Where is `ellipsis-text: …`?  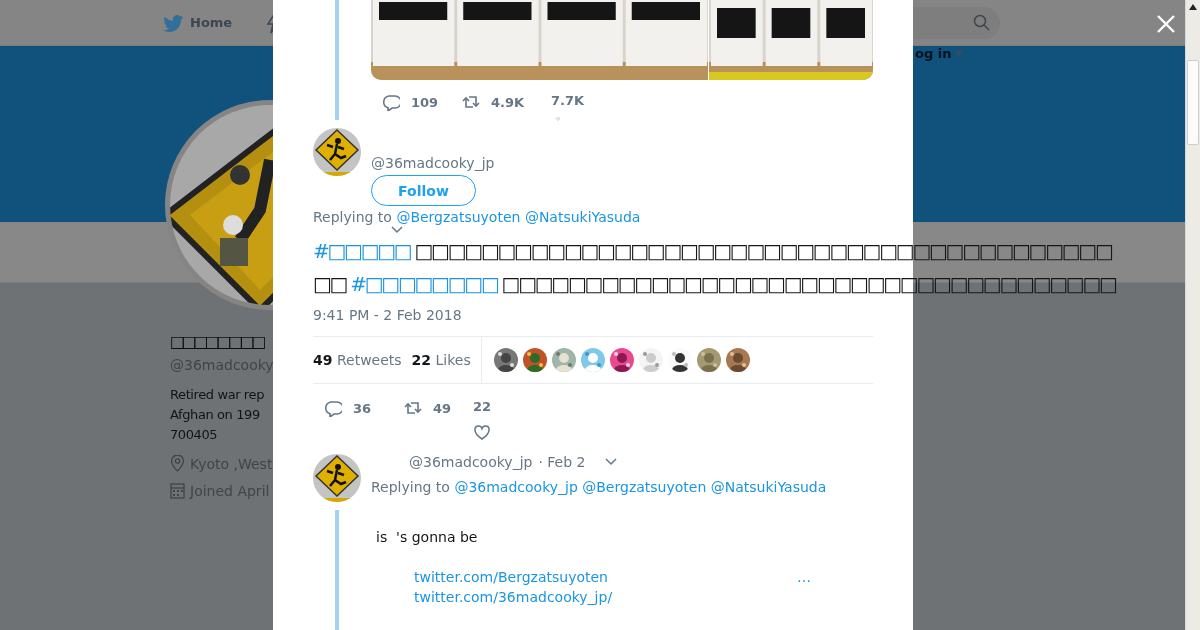
ellipsis-text: … is located at coordinates (804, 577).